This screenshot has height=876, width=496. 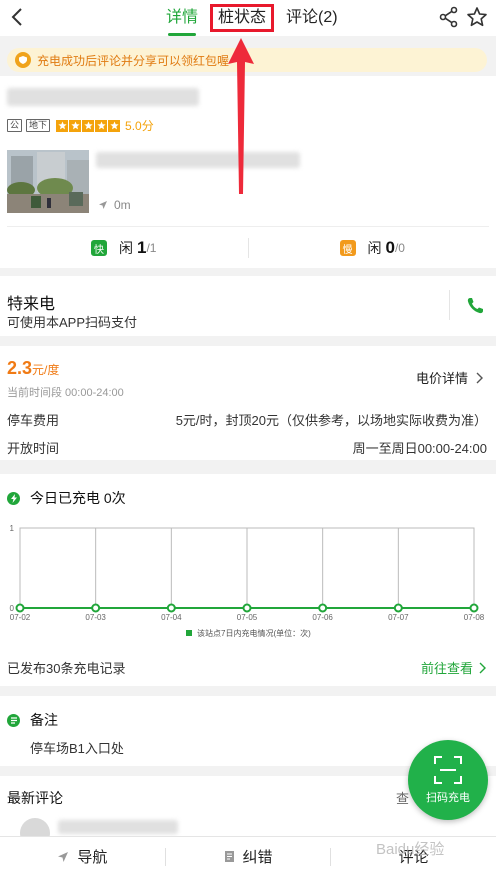 What do you see at coordinates (118, 827) in the screenshot?
I see `commenter-name-blurred` at bounding box center [118, 827].